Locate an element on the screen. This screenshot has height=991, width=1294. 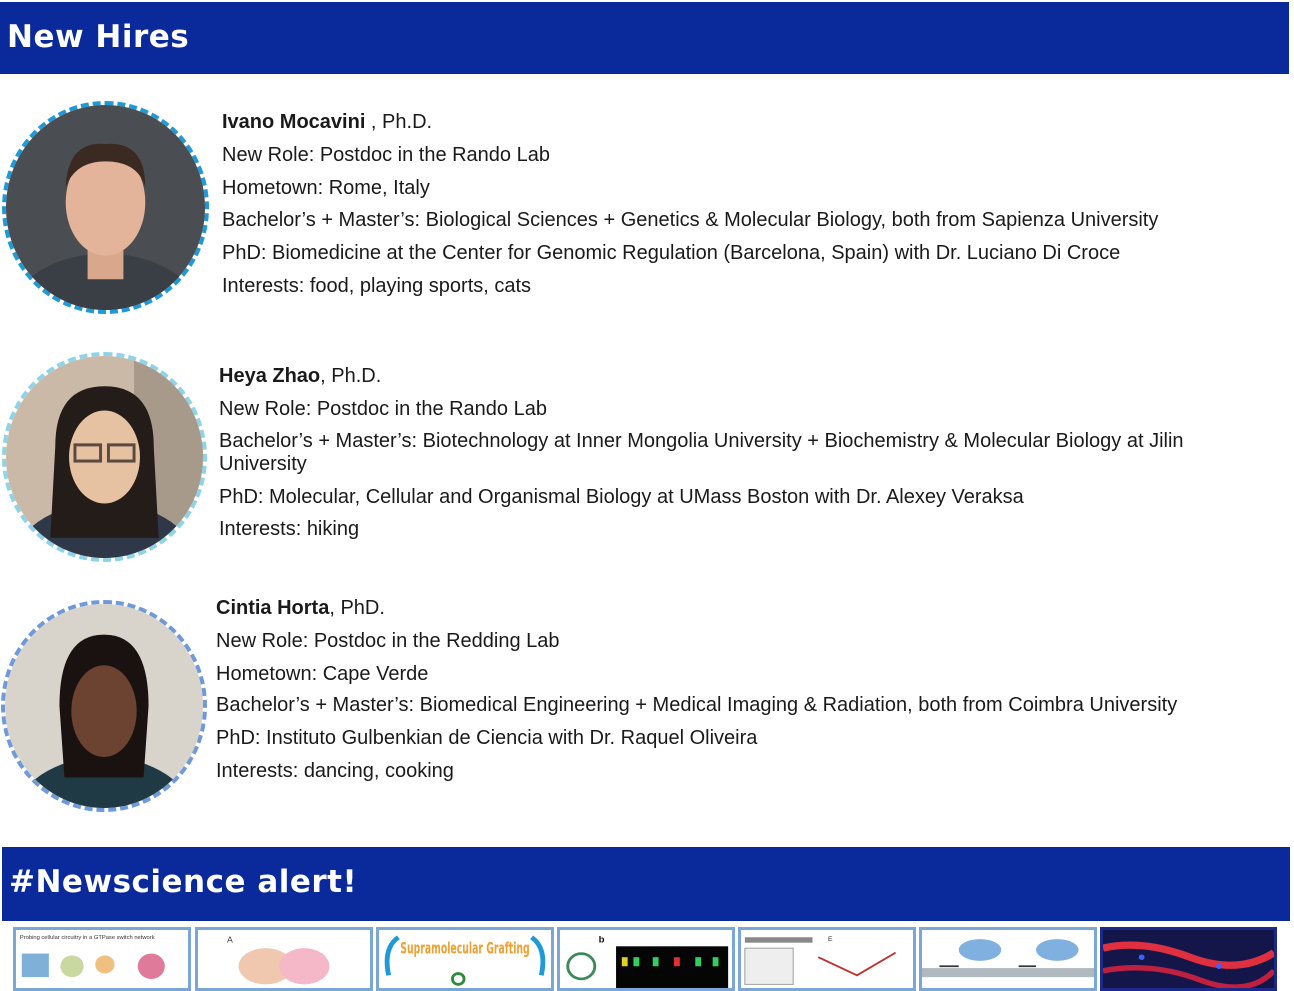
person-name: Ivano Mocavini is located at coordinates (294, 122).